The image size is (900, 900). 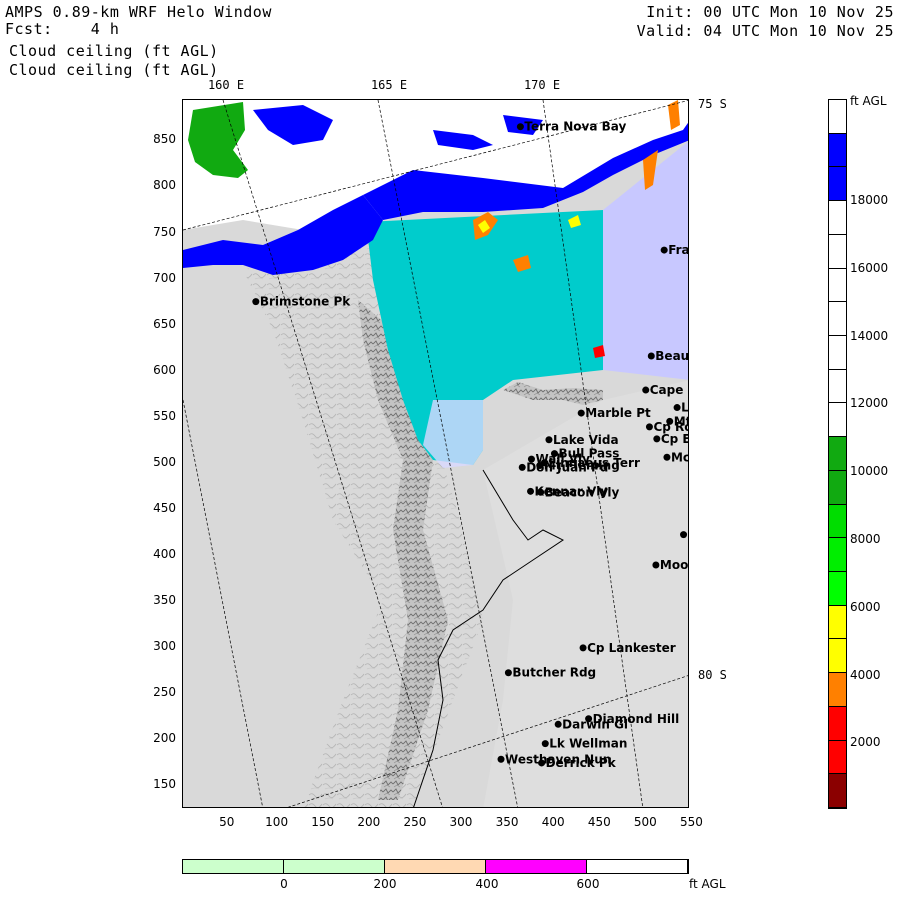 I want to click on place-label: Marble Pt, so click(x=618, y=413).